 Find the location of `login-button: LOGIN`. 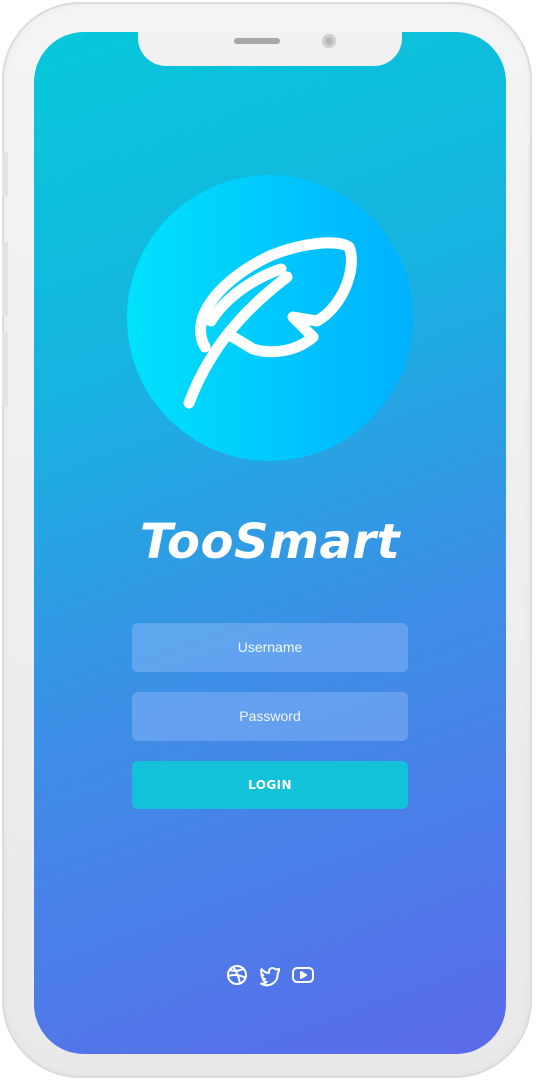

login-button: LOGIN is located at coordinates (270, 785).